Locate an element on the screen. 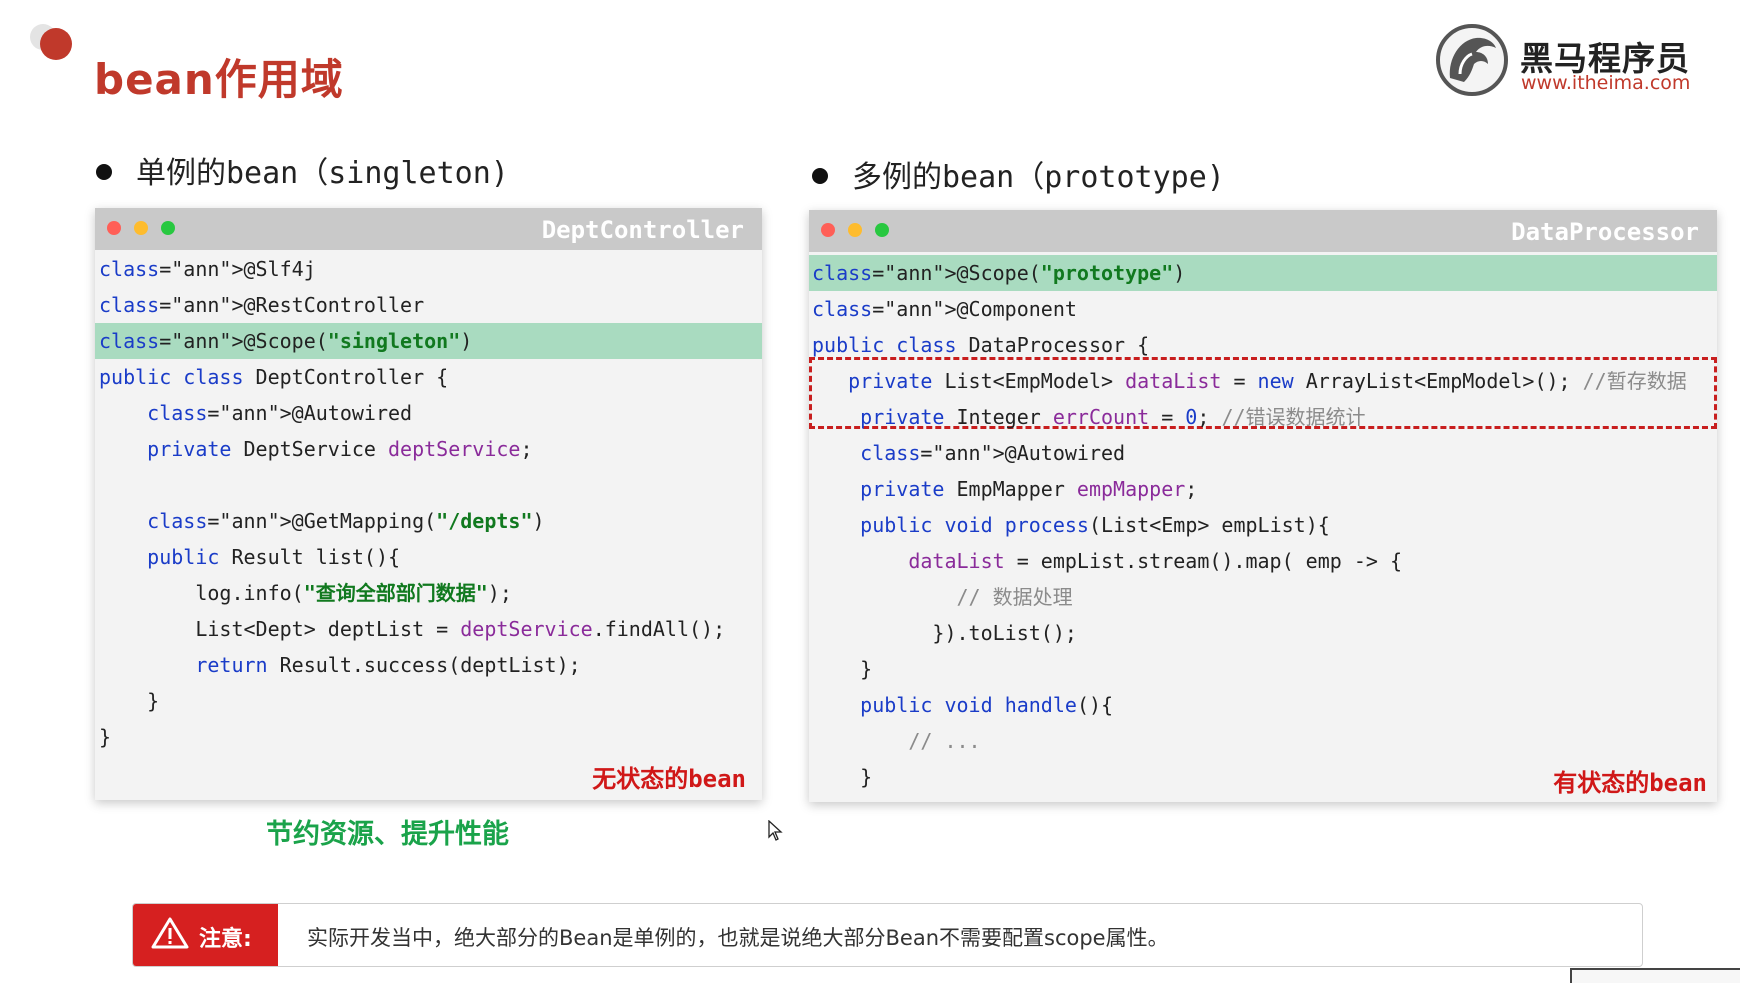  code-line: class="ann">@GetMapping("/depts") is located at coordinates (346, 521).